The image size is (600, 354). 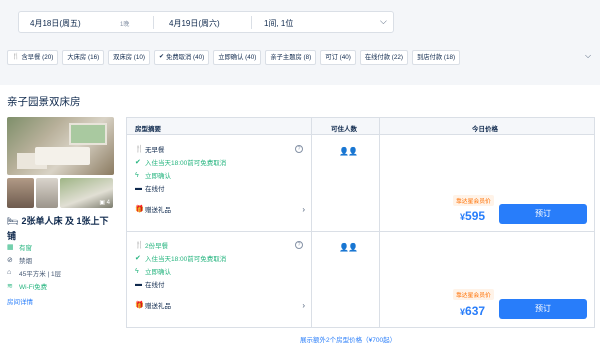 What do you see at coordinates (348, 339) in the screenshot?
I see `show-more-room-types-link: 展示额外2个房型价格（¥700起）` at bounding box center [348, 339].